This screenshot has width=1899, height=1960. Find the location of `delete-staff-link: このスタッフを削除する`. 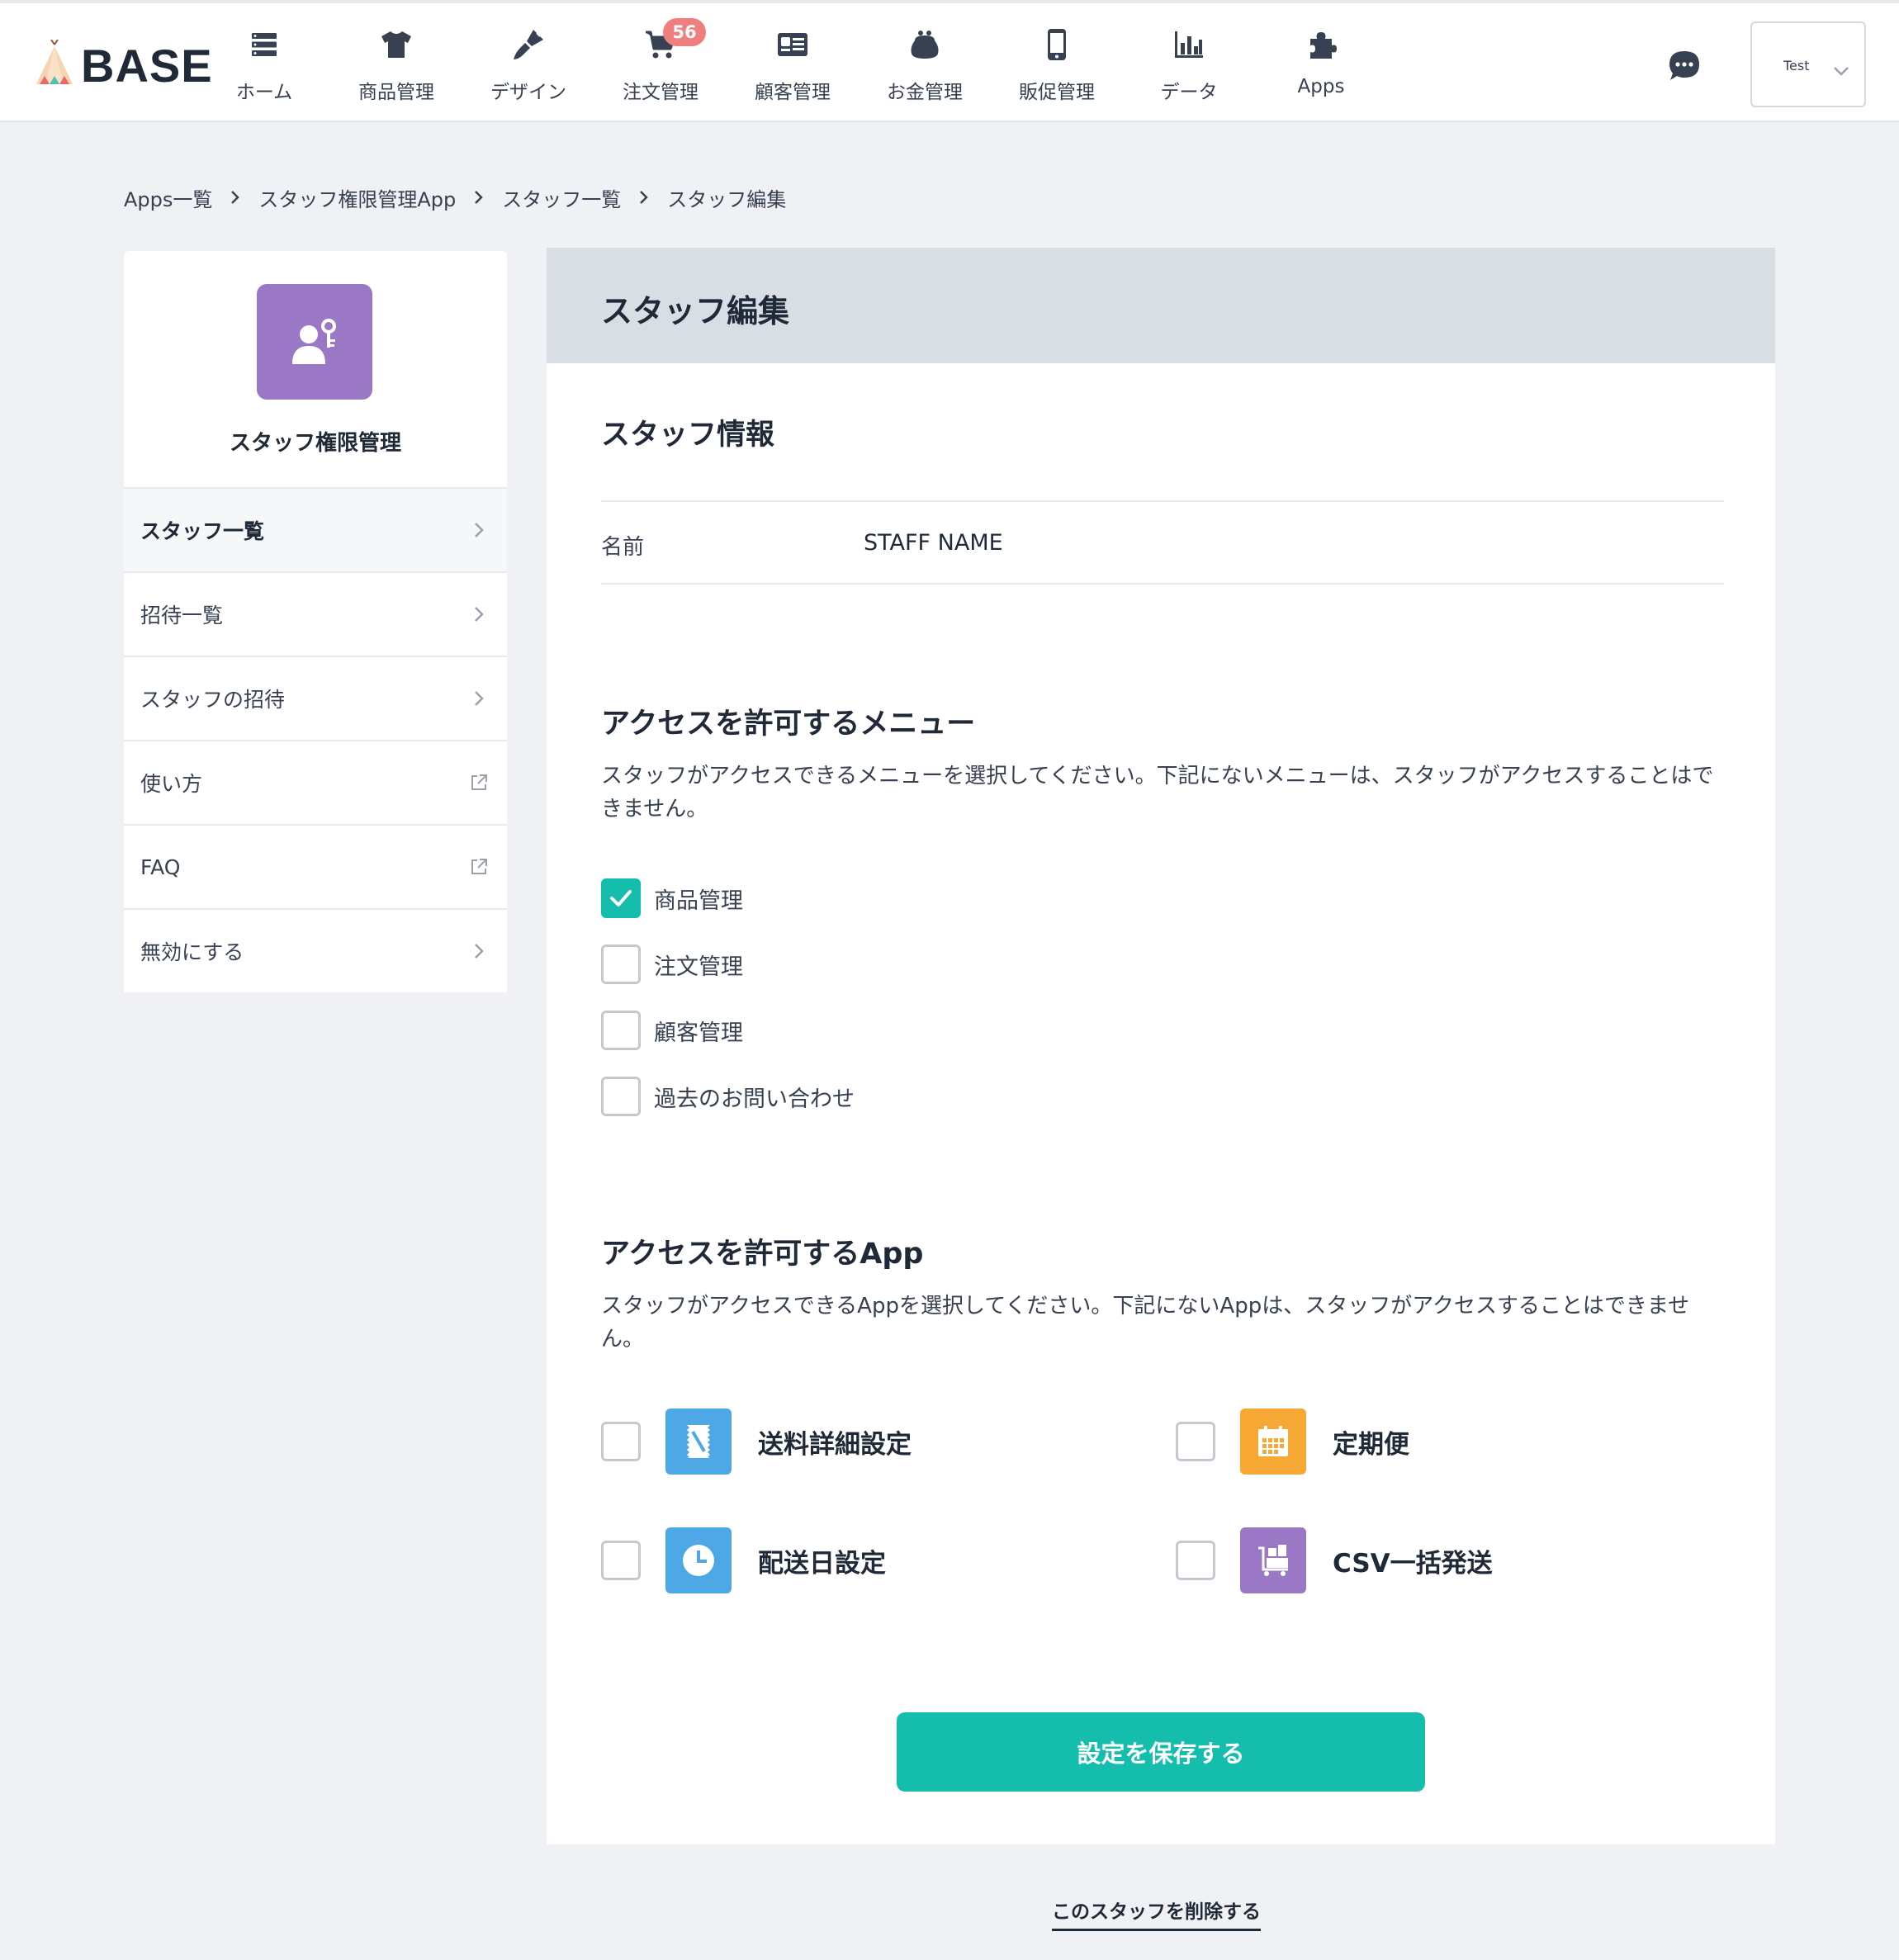

delete-staff-link: このスタッフを削除する is located at coordinates (1156, 1913).